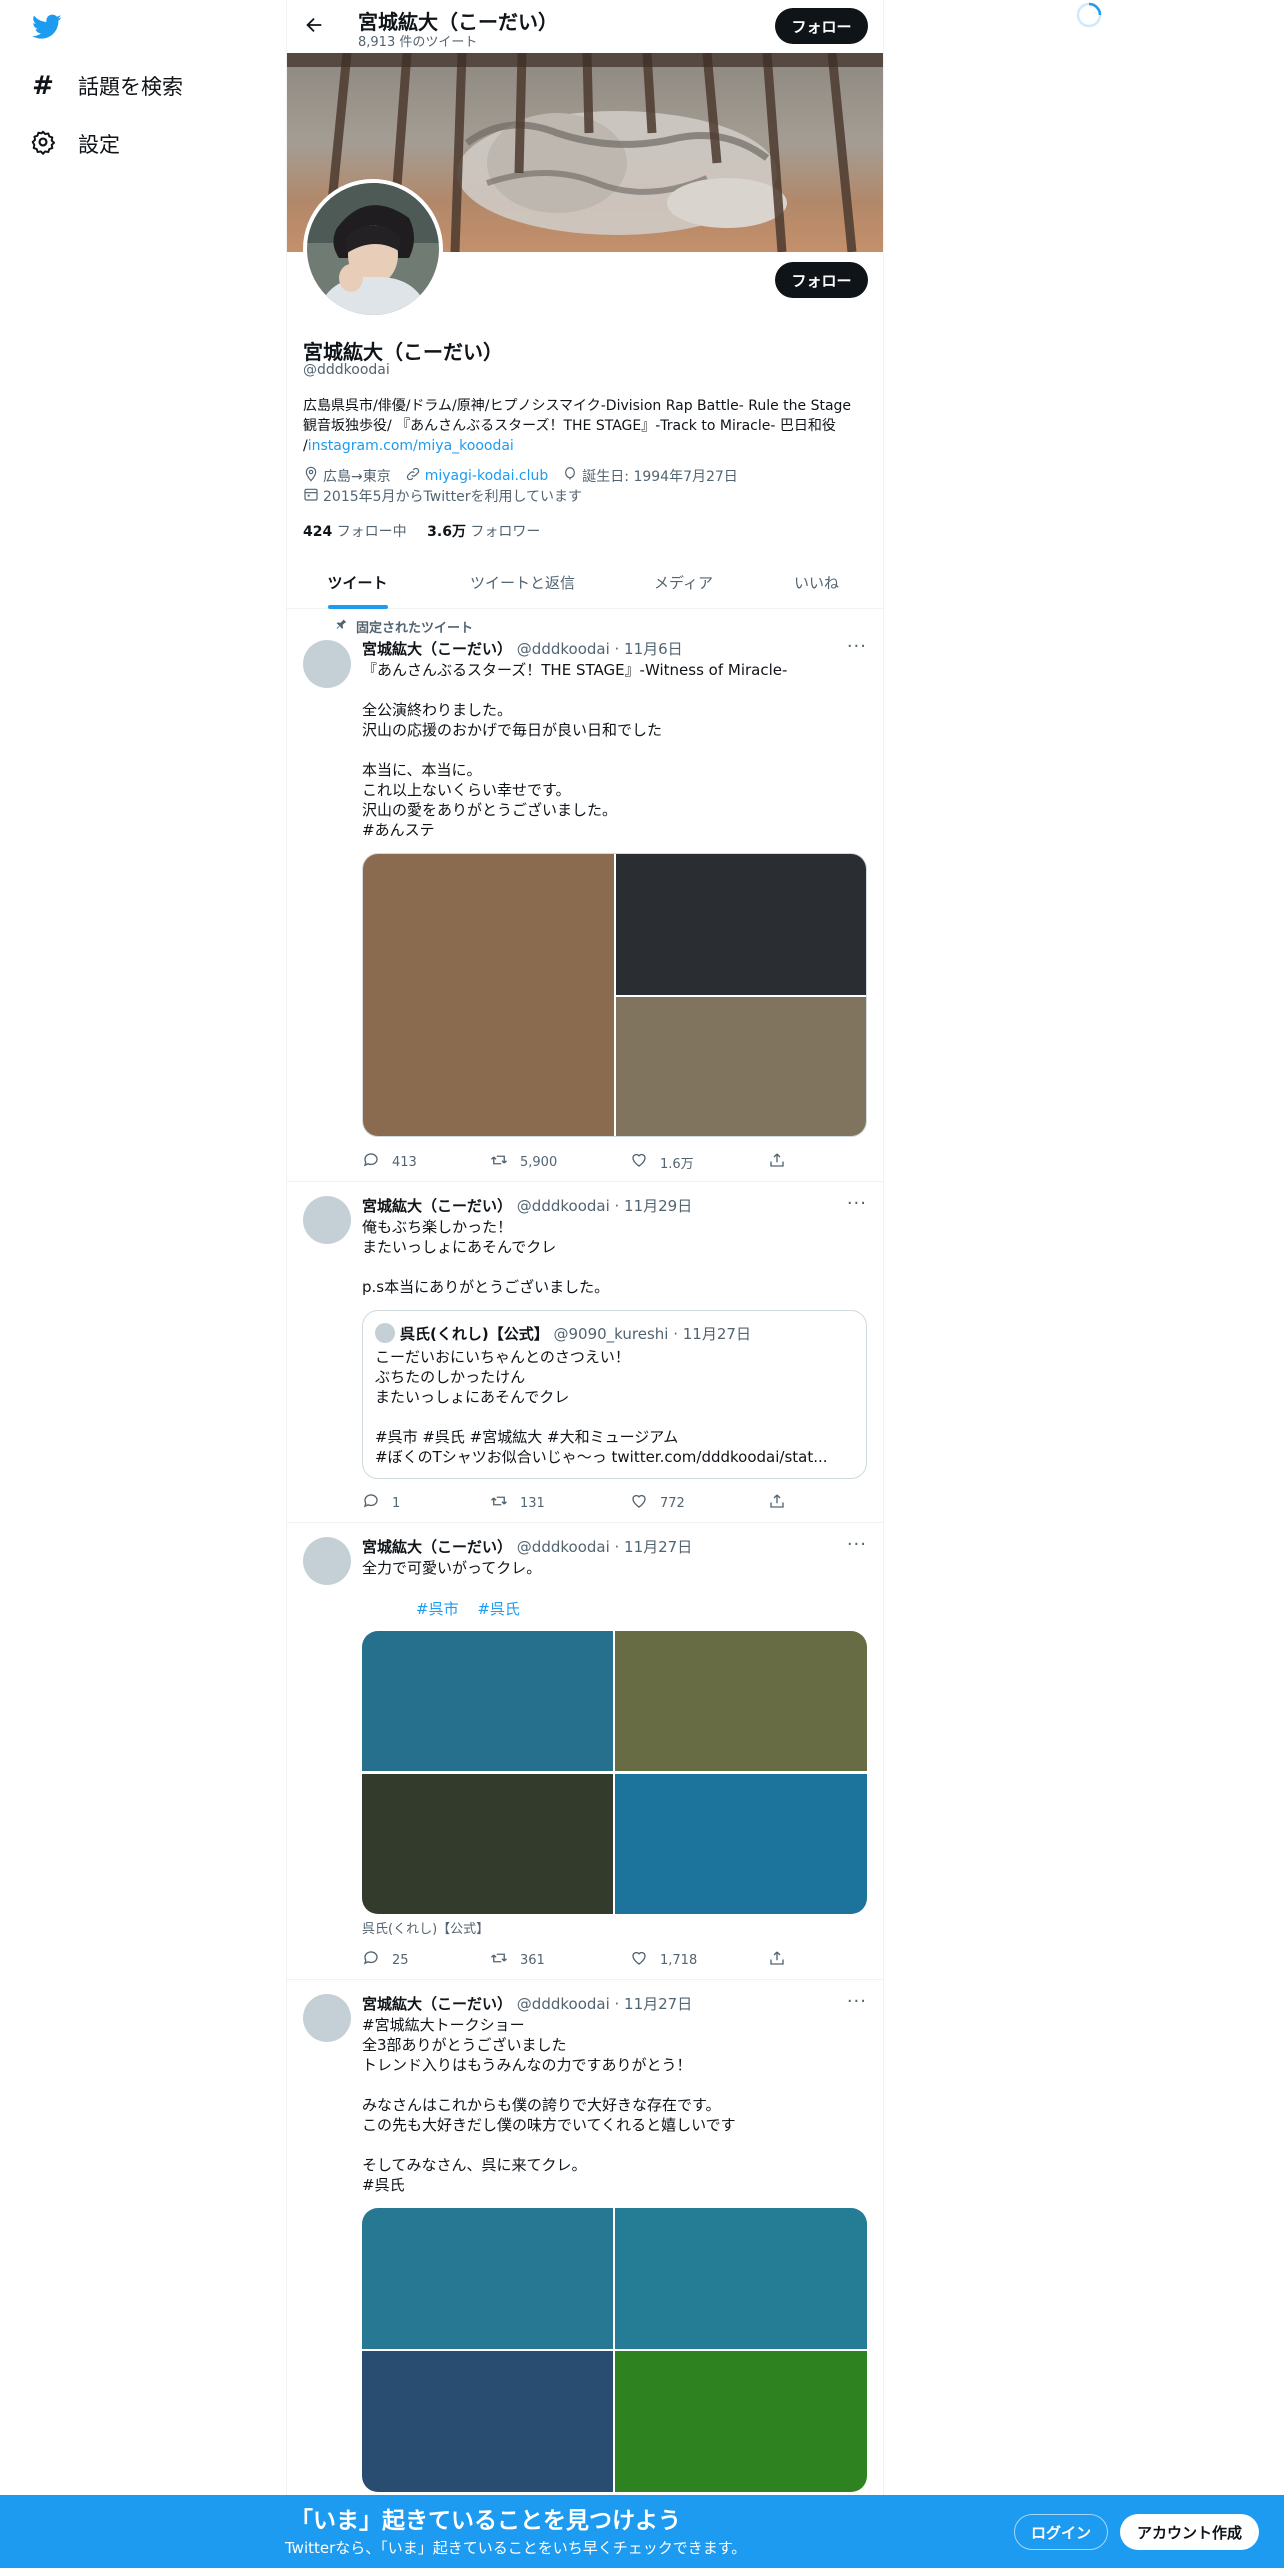  What do you see at coordinates (371, 1162) in the screenshot?
I see `reply-icon` at bounding box center [371, 1162].